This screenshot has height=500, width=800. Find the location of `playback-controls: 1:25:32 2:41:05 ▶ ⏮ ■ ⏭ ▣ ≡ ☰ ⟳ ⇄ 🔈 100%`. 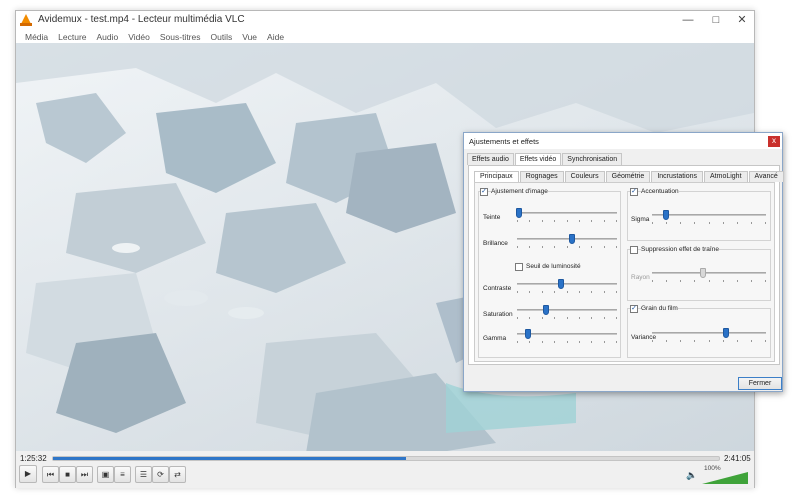

playback-controls: 1:25:32 2:41:05 ▶ ⏮ ■ ⏭ ▣ ≡ ☰ ⟳ ⇄ 🔈 100% is located at coordinates (385, 469).